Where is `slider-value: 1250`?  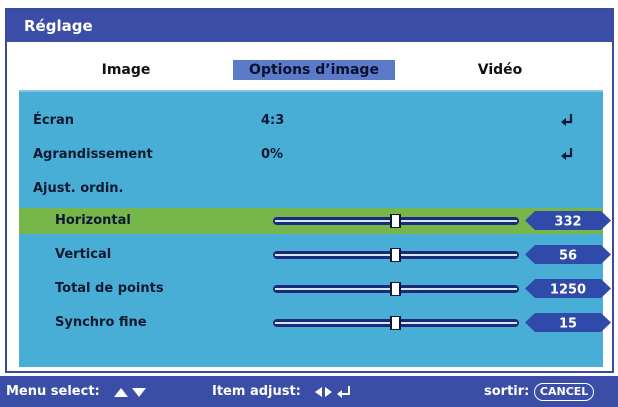
slider-value: 1250 is located at coordinates (568, 290).